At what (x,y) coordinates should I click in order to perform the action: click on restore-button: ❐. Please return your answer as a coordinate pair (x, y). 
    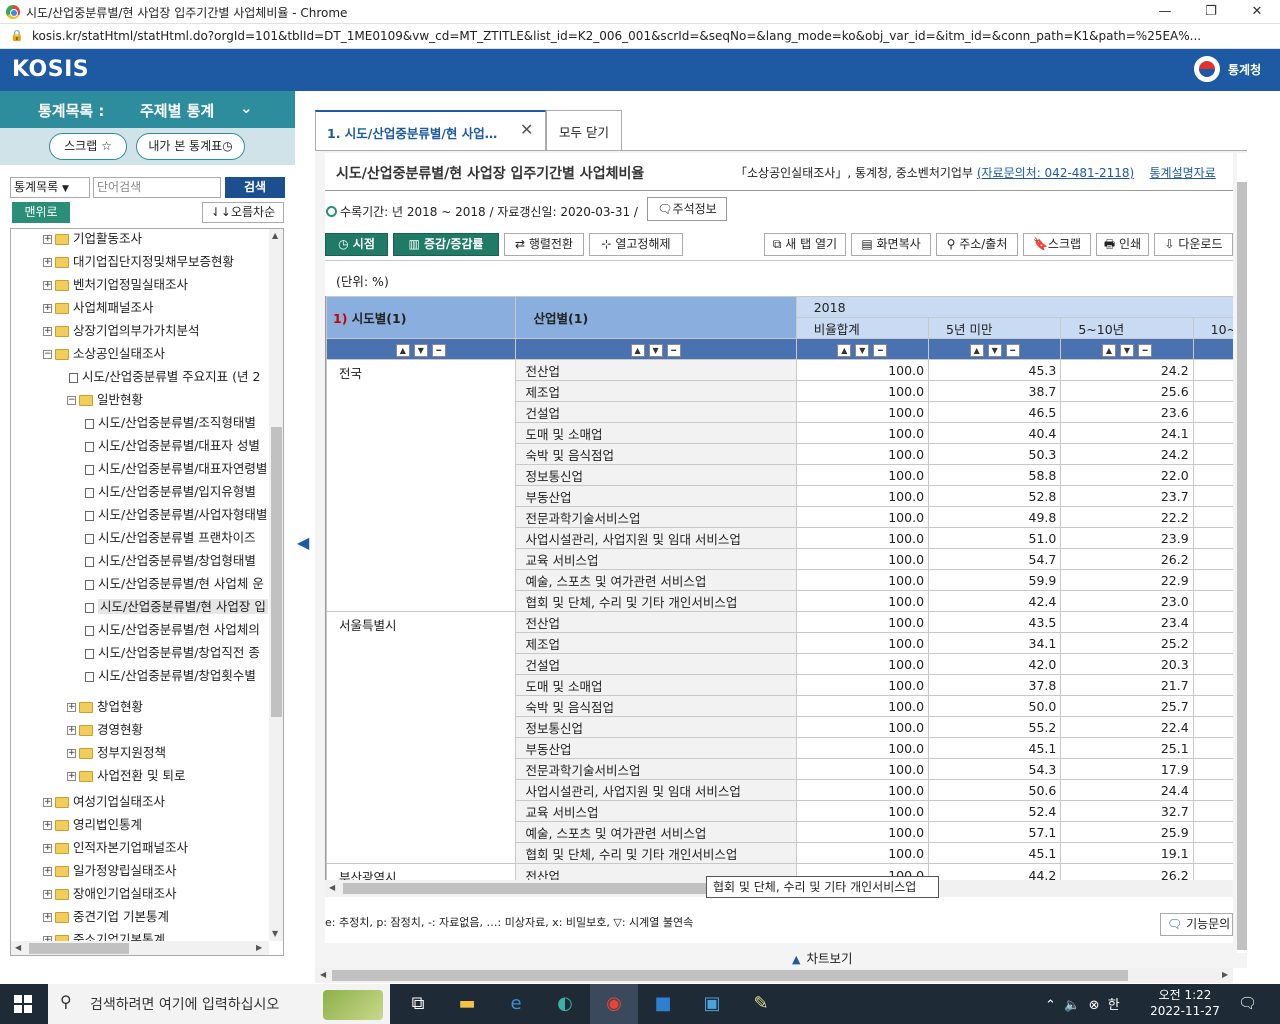
    Looking at the image, I should click on (1211, 12).